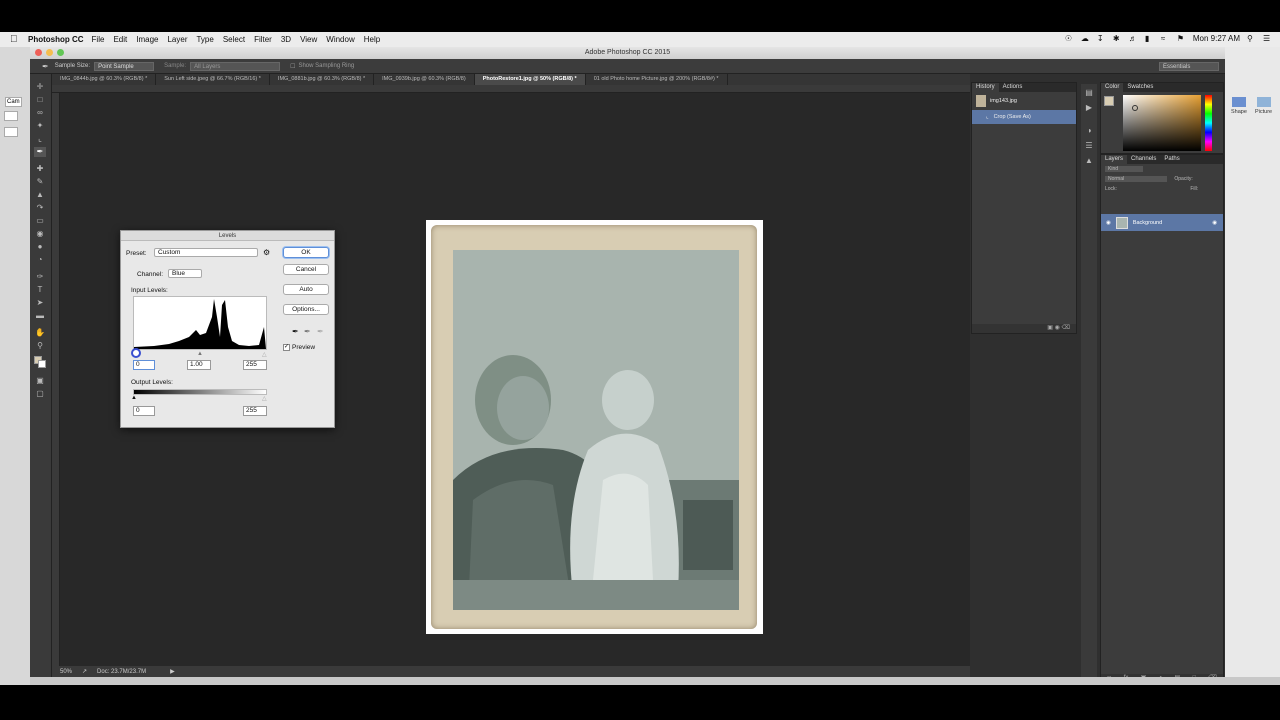 The image size is (1280, 720). What do you see at coordinates (49, 52) in the screenshot?
I see `minimize-window-button` at bounding box center [49, 52].